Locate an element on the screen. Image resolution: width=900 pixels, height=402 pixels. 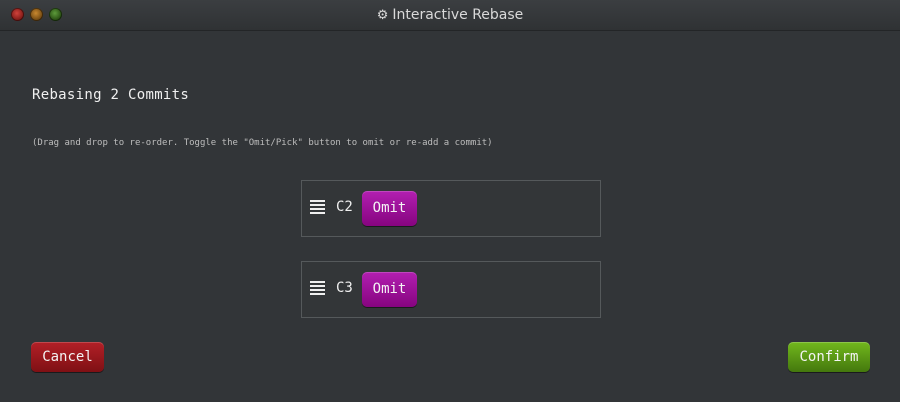
commit-label: C3 is located at coordinates (344, 288).